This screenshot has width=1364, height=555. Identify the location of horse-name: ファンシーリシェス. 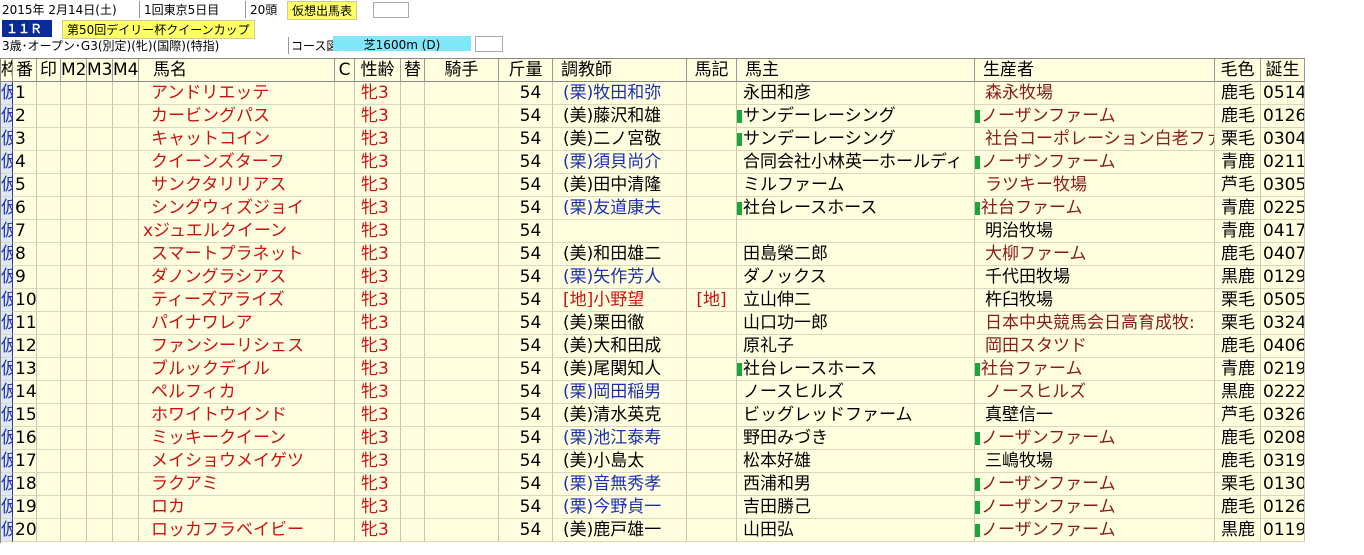
(237, 346).